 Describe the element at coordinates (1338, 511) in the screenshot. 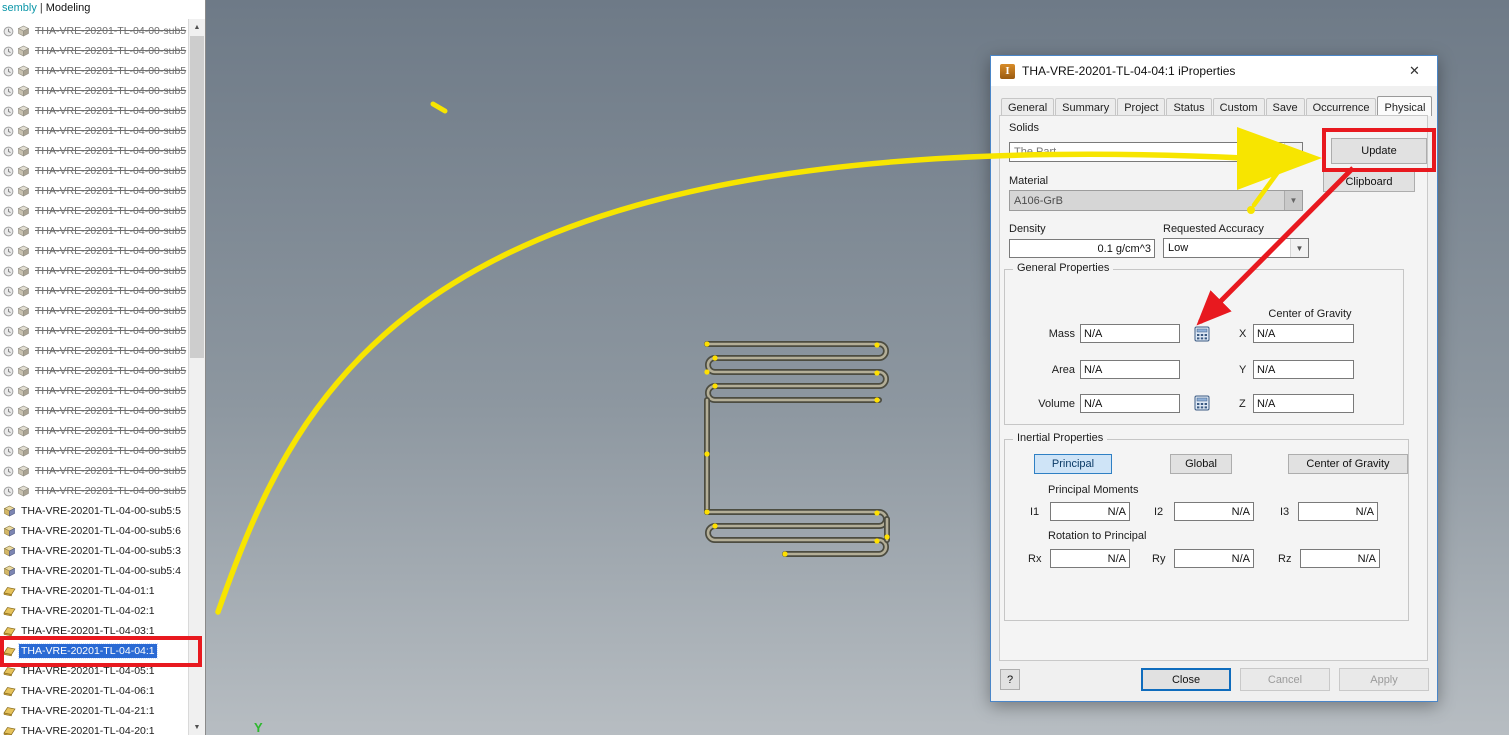

I see `i3-input` at that location.